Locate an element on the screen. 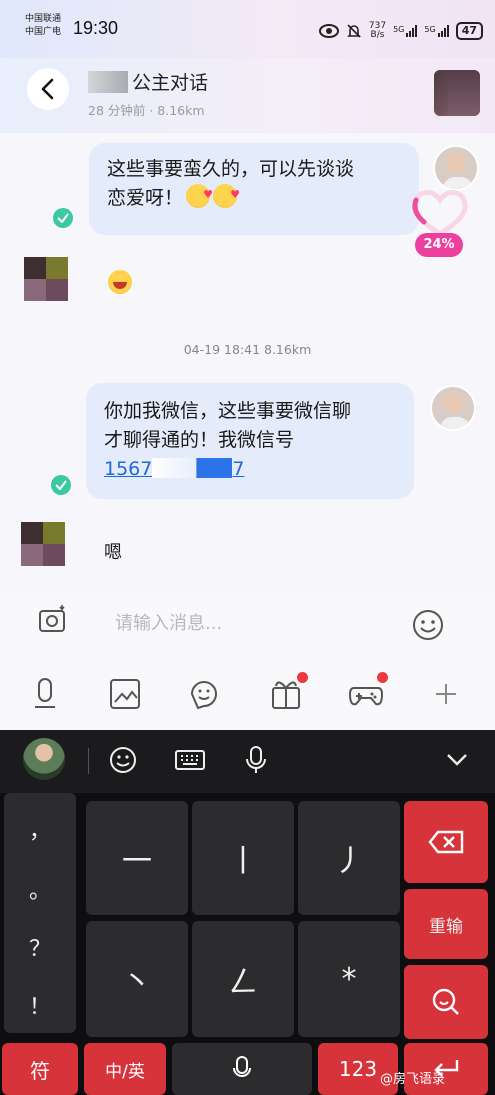 This screenshot has width=495, height=1095. message-bubble-sent: 你加我微信，这些事要微信聊 才聊得通的！我微信号 1567 7 is located at coordinates (250, 441).